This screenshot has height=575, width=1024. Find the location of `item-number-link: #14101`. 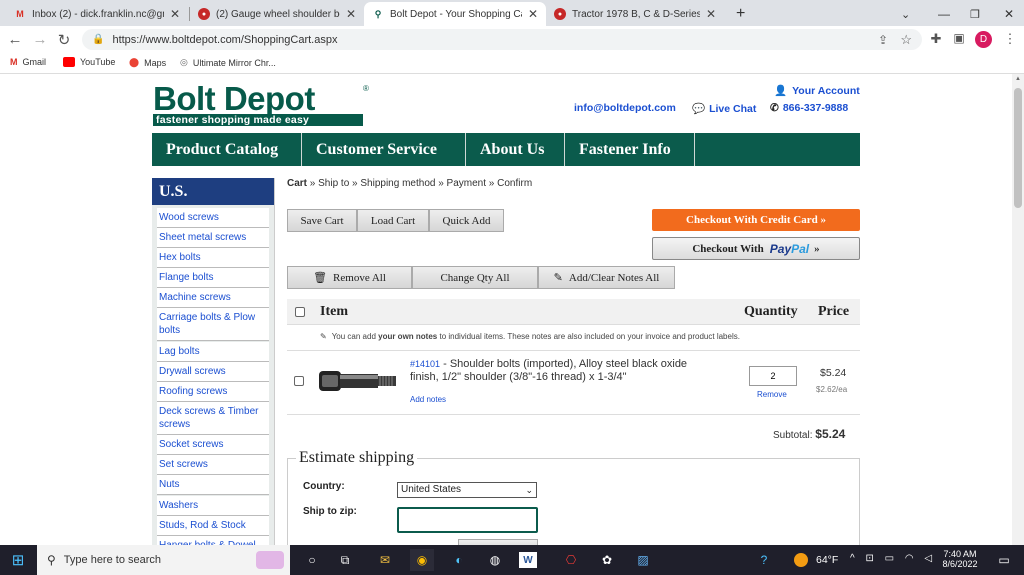

item-number-link: #14101 is located at coordinates (425, 364).